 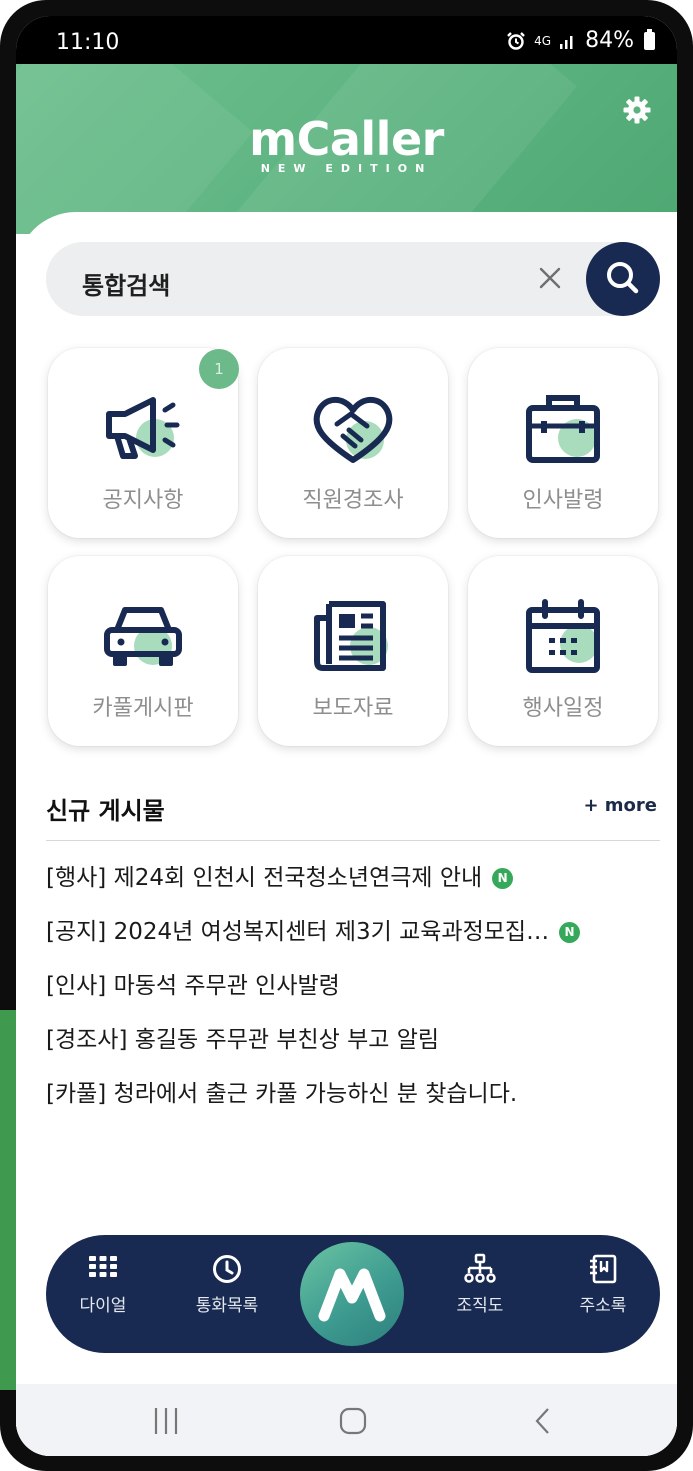 What do you see at coordinates (353, 500) in the screenshot?
I see `tile-label: 직원경조사` at bounding box center [353, 500].